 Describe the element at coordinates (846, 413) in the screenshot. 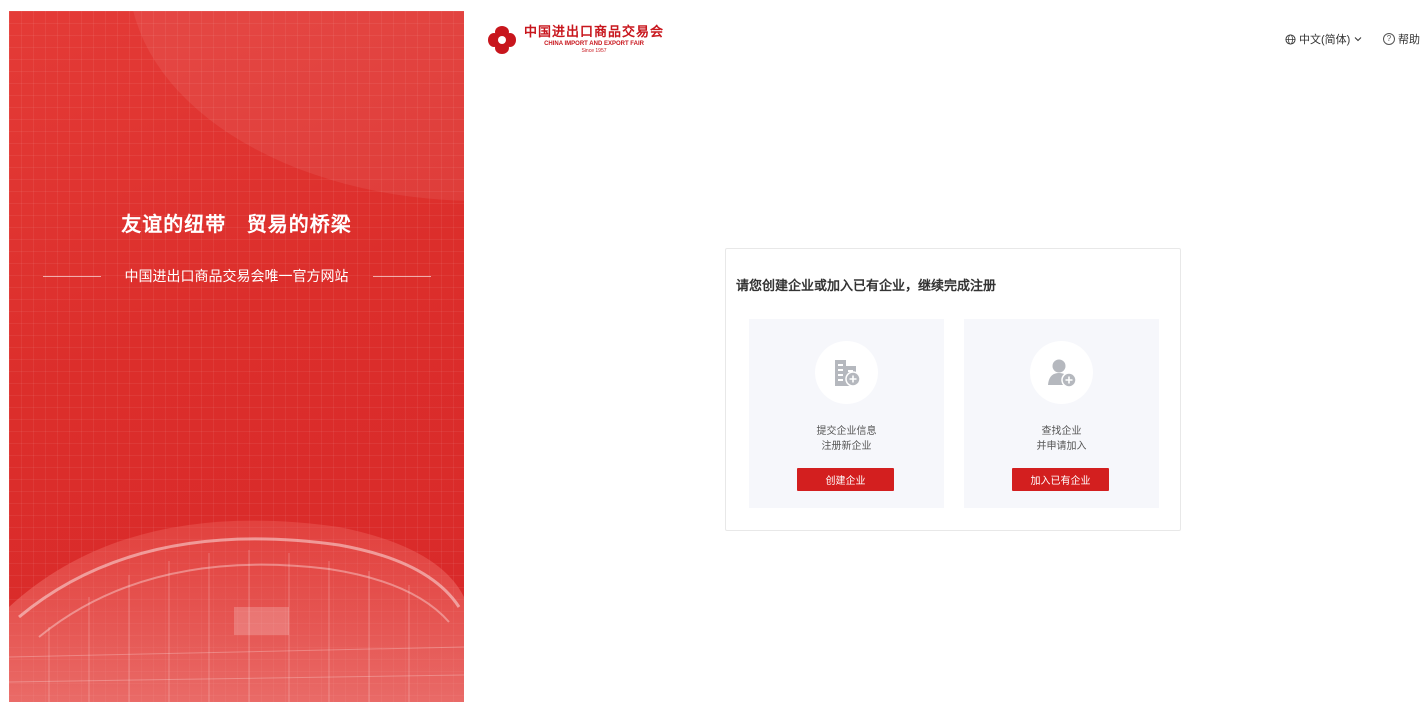

I see `create-enterprise-option: 提交企业信息 注册新企业 创建企业` at that location.